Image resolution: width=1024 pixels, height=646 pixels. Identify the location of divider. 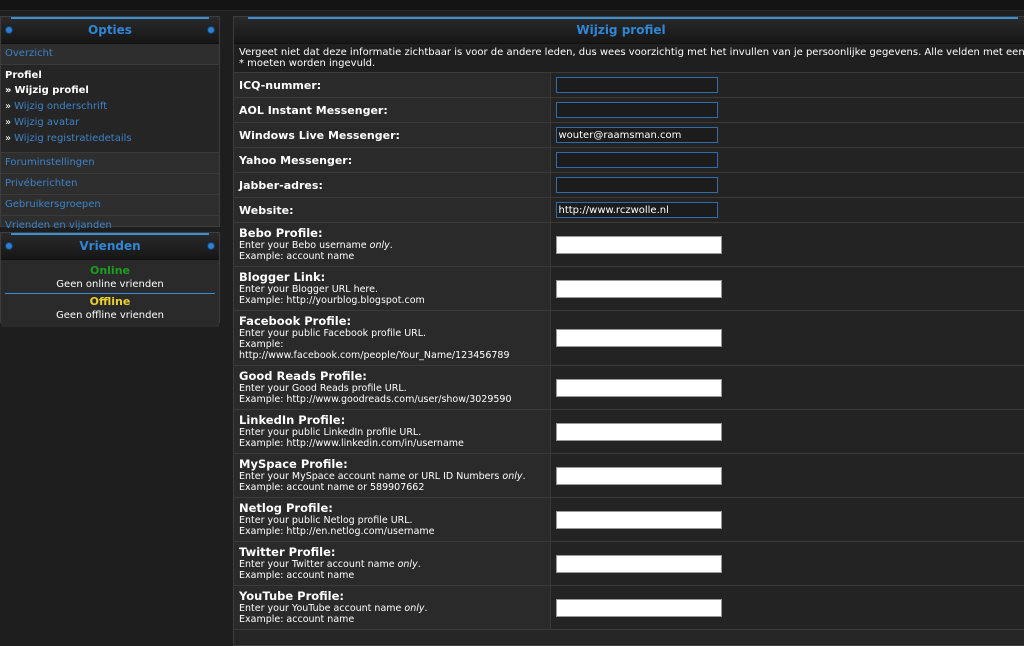
(110, 293).